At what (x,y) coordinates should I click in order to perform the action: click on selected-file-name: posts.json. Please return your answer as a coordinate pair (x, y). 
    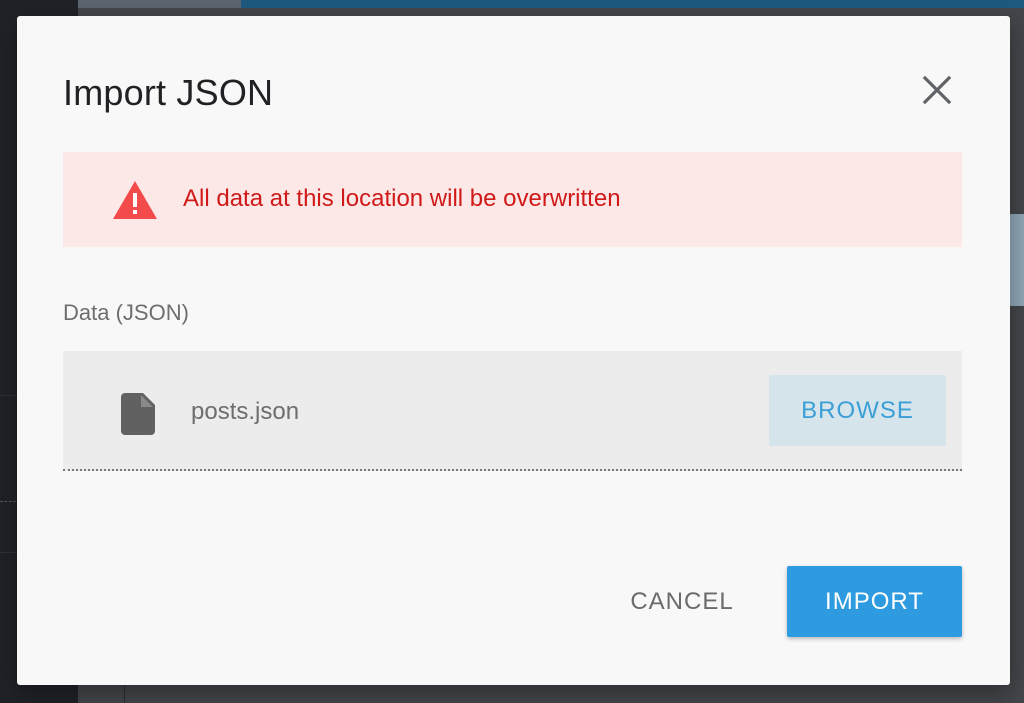
    Looking at the image, I should click on (245, 411).